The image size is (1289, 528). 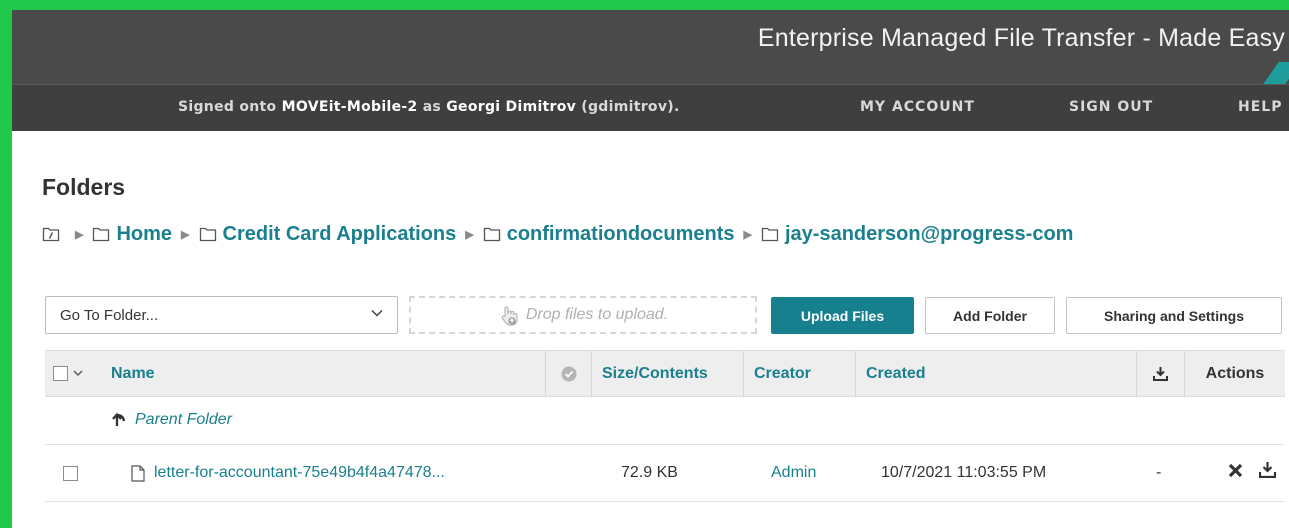 I want to click on sign-out-link: SIGN OUT, so click(x=1111, y=107).